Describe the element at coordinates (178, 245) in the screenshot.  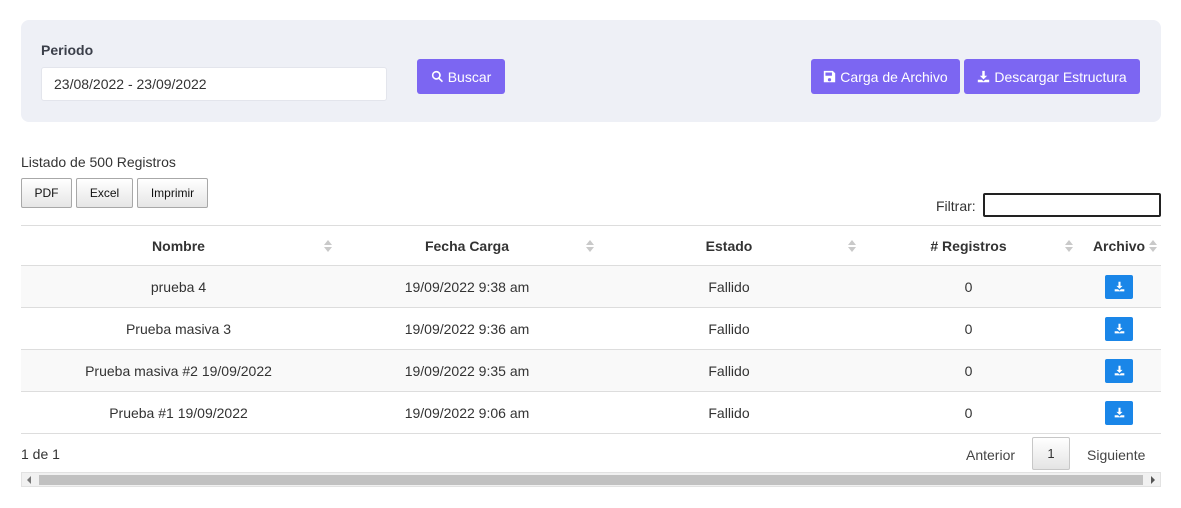
I see `column-header-nombre: Nombre` at that location.